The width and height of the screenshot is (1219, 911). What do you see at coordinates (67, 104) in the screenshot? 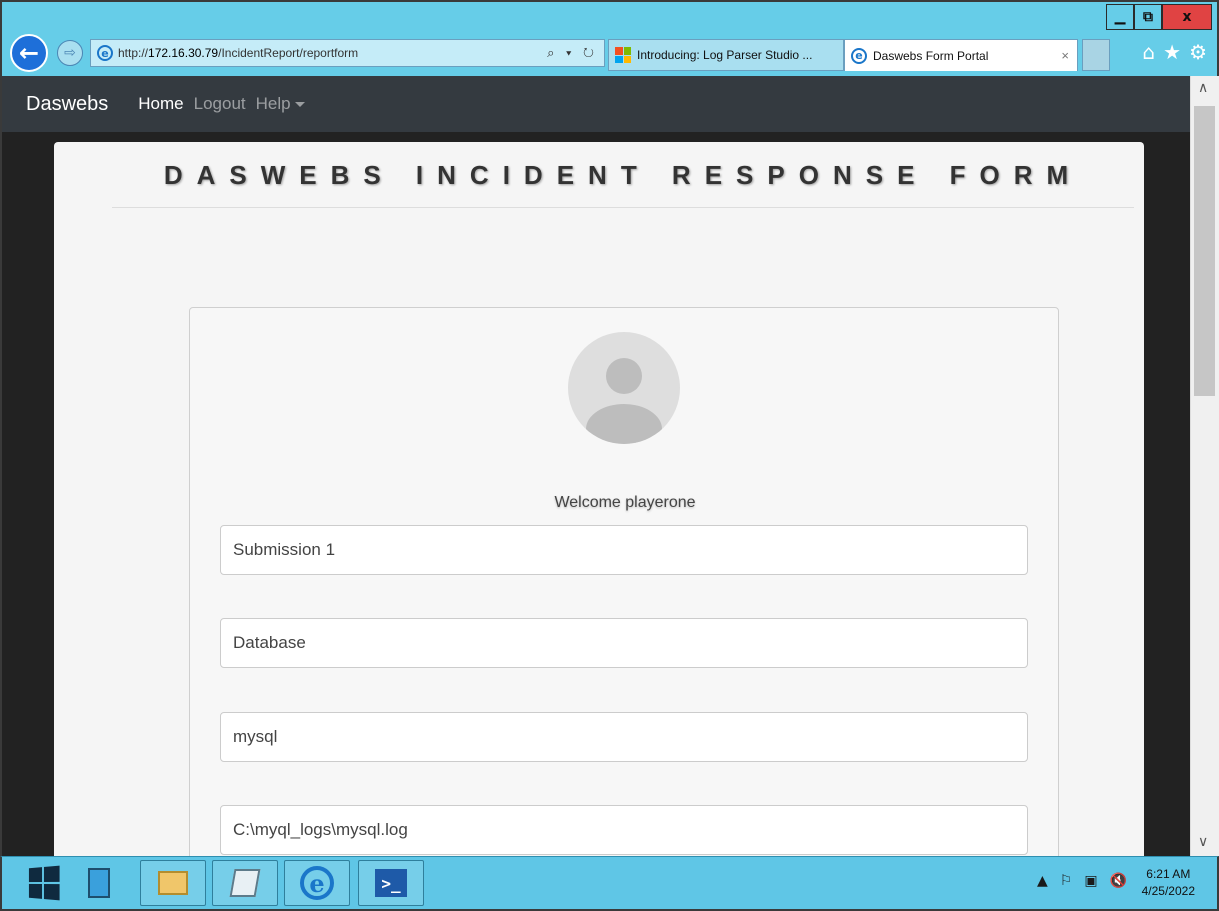
I see `navbar-brand: Daswebs` at bounding box center [67, 104].